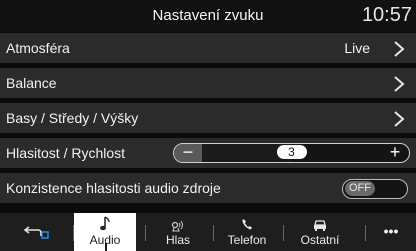  Describe the element at coordinates (247, 232) in the screenshot. I see `nav-phone: Telefon` at that location.